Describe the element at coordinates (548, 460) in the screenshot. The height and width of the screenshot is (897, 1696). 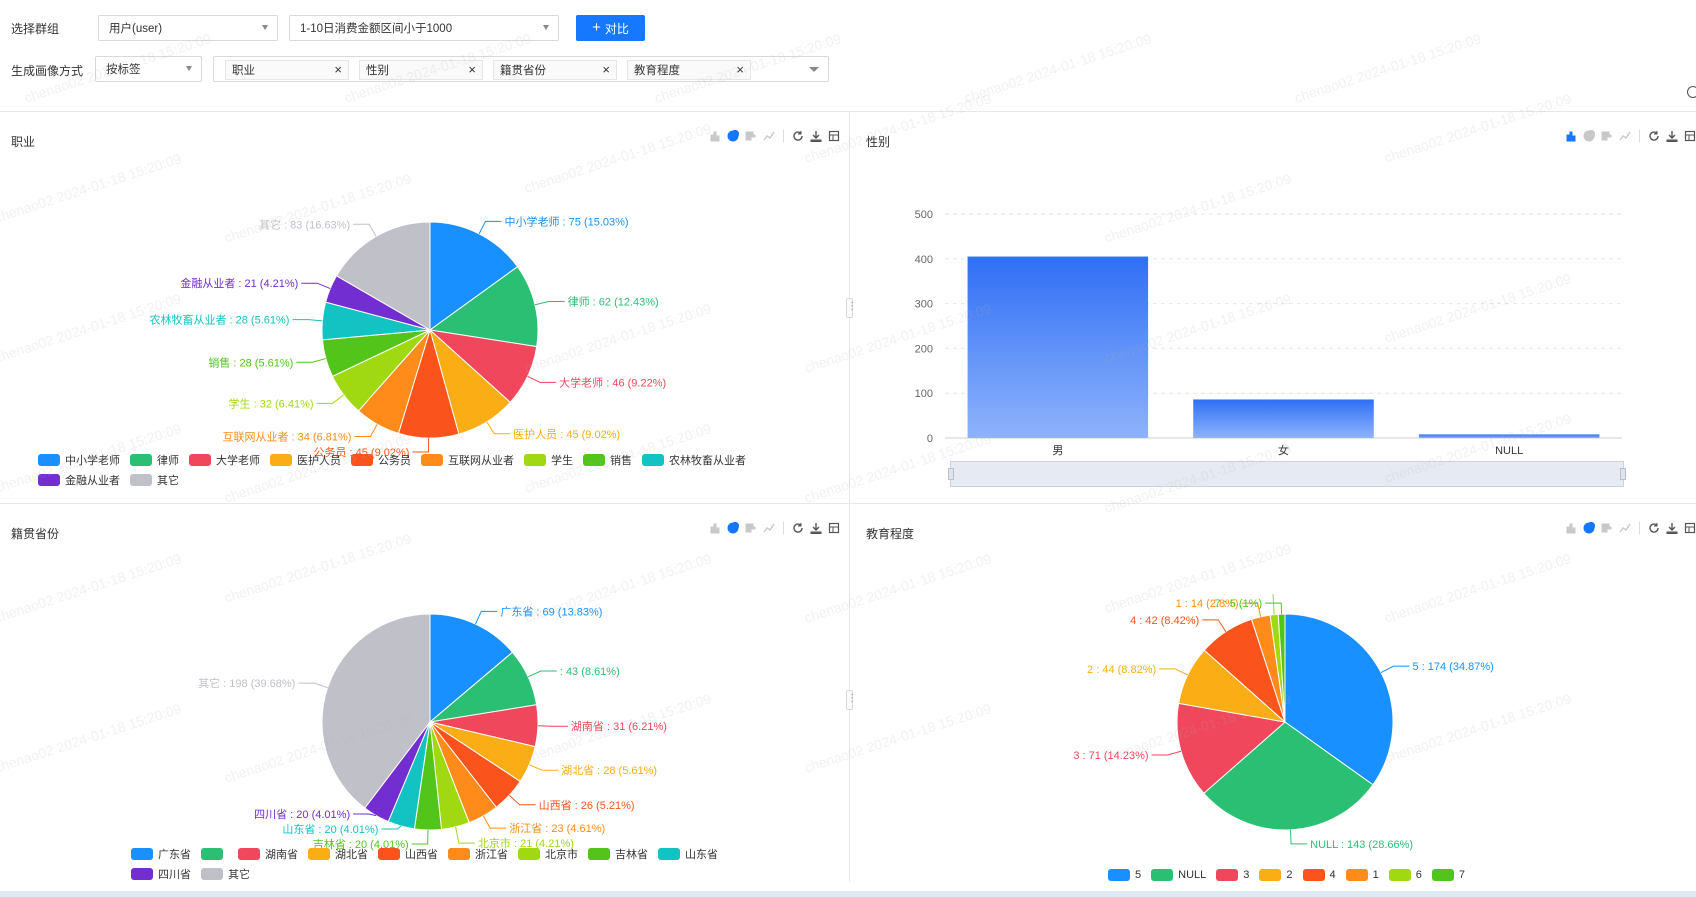
I see `legend-item: 学生` at that location.